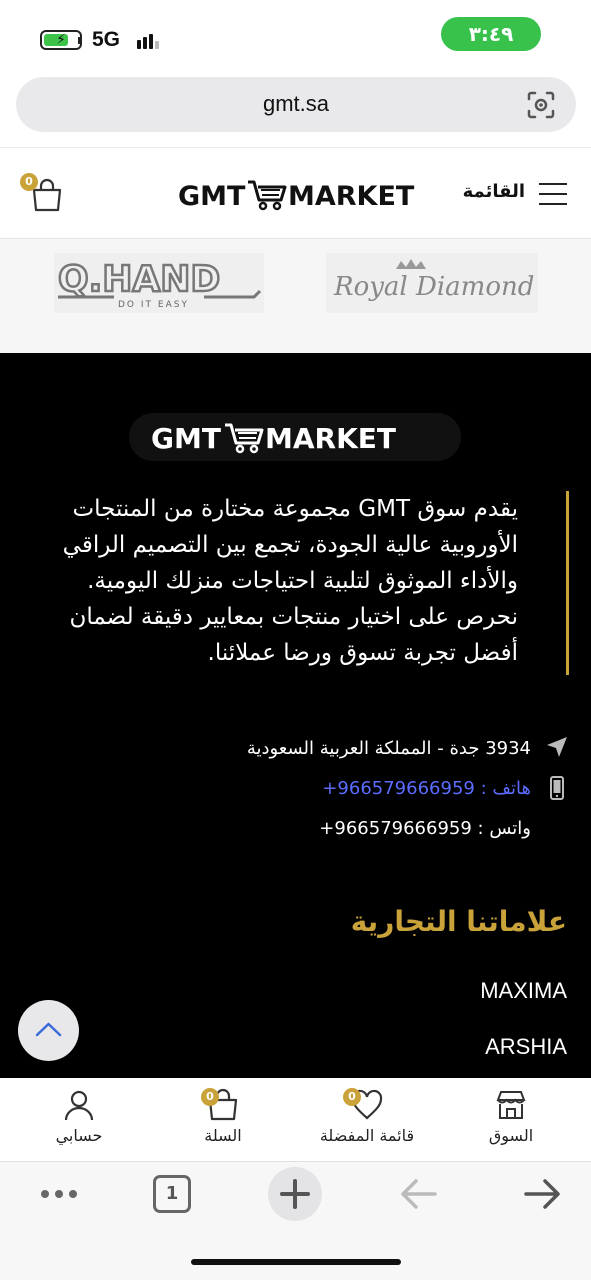 This screenshot has height=1280, width=591. I want to click on nav-account-label: حسابي, so click(79, 1135).